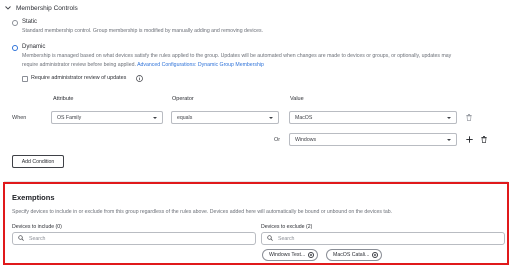 Image resolution: width=512 pixels, height=267 pixels. Describe the element at coordinates (47, 8) in the screenshot. I see `section-title: Membership Controls` at that location.